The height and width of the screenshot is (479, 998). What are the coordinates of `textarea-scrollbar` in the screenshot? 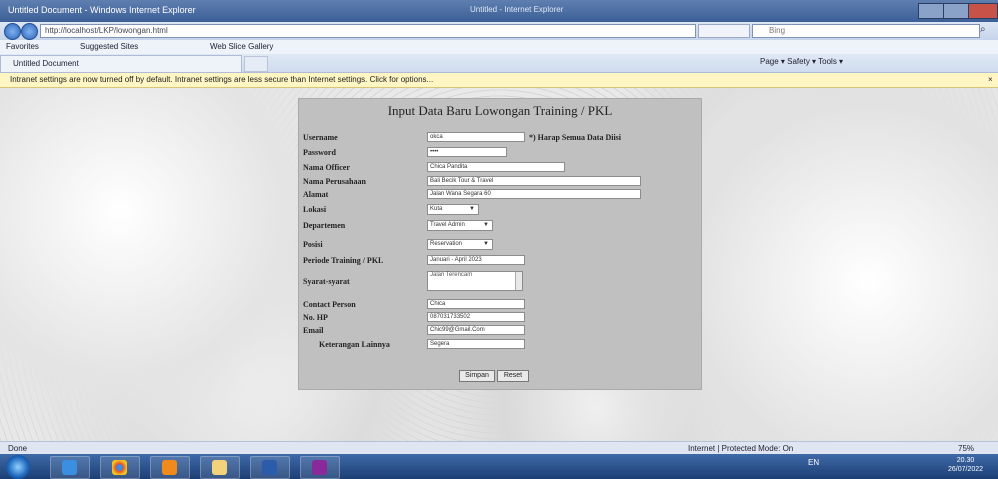 It's located at (518, 281).